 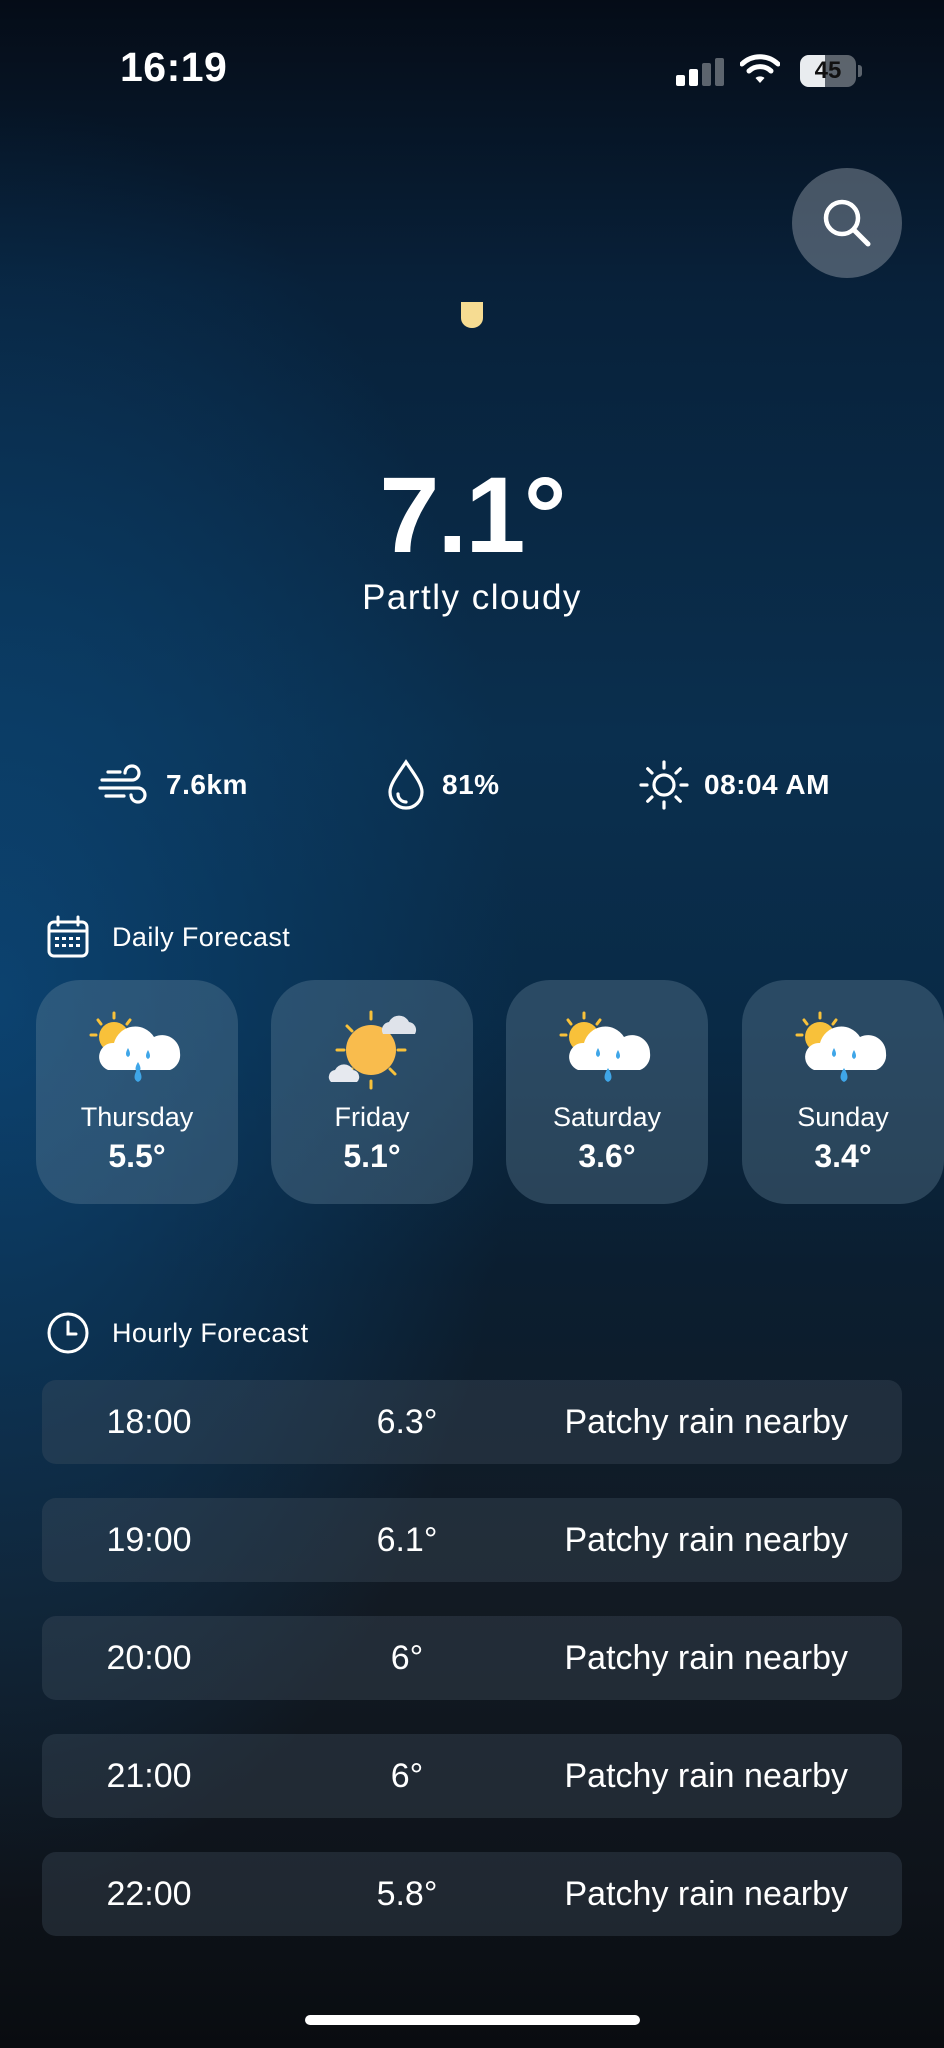 I want to click on wind-value: 7.6km, so click(x=207, y=784).